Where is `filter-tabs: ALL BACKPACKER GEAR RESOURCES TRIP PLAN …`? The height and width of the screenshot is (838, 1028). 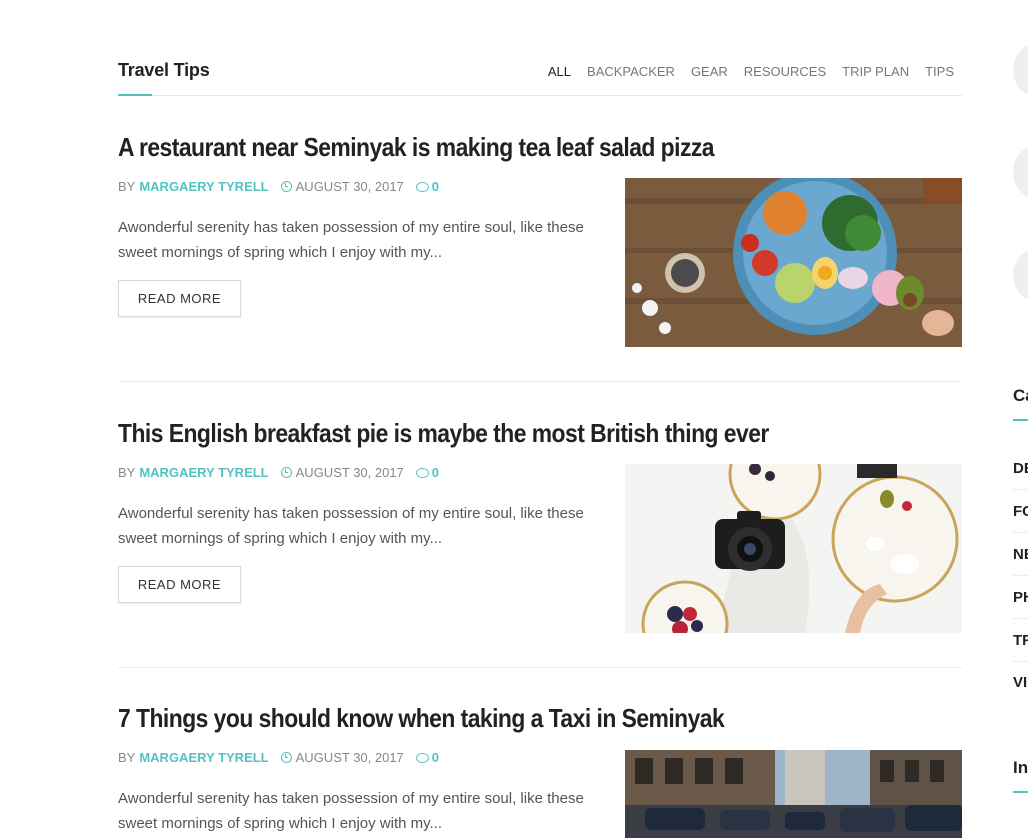 filter-tabs: ALL BACKPACKER GEAR RESOURCES TRIP PLAN … is located at coordinates (751, 71).